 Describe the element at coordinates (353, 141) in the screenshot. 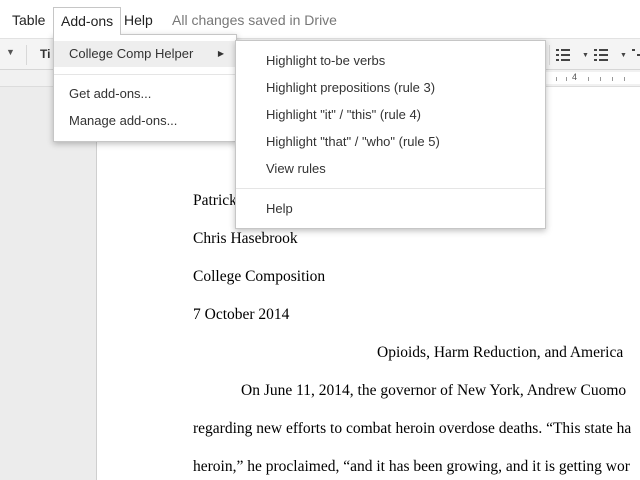

I see `menu-item-label: Highlight "that" / "who" (rule 5)` at that location.